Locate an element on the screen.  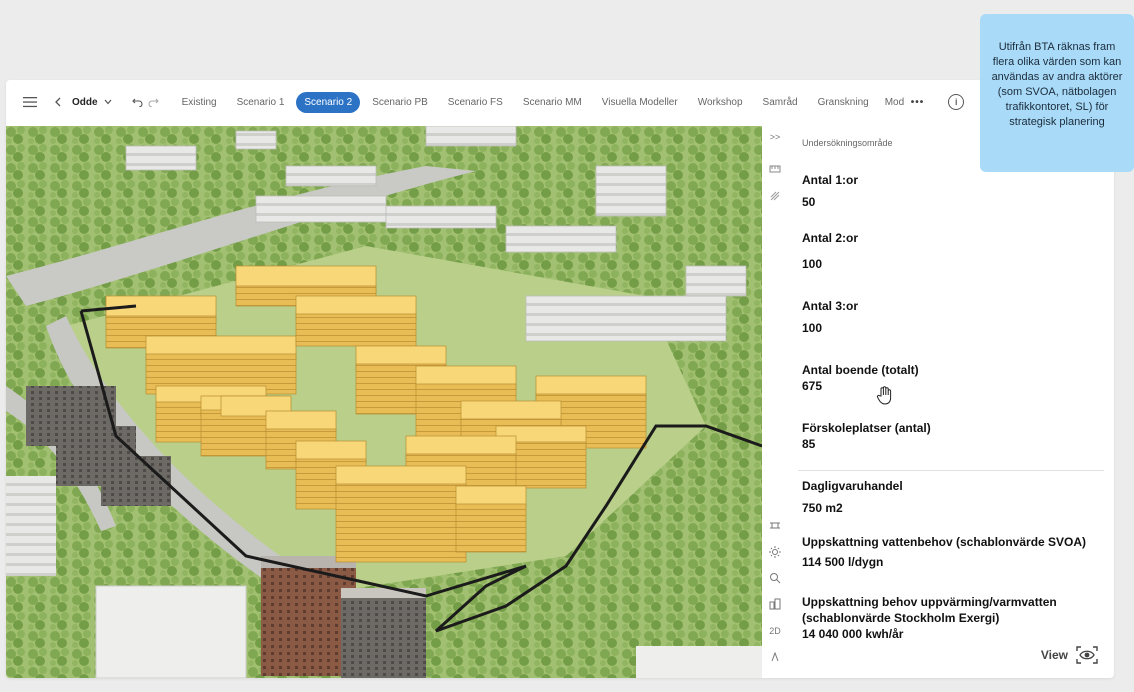
search-area-icon is located at coordinates (775, 579).